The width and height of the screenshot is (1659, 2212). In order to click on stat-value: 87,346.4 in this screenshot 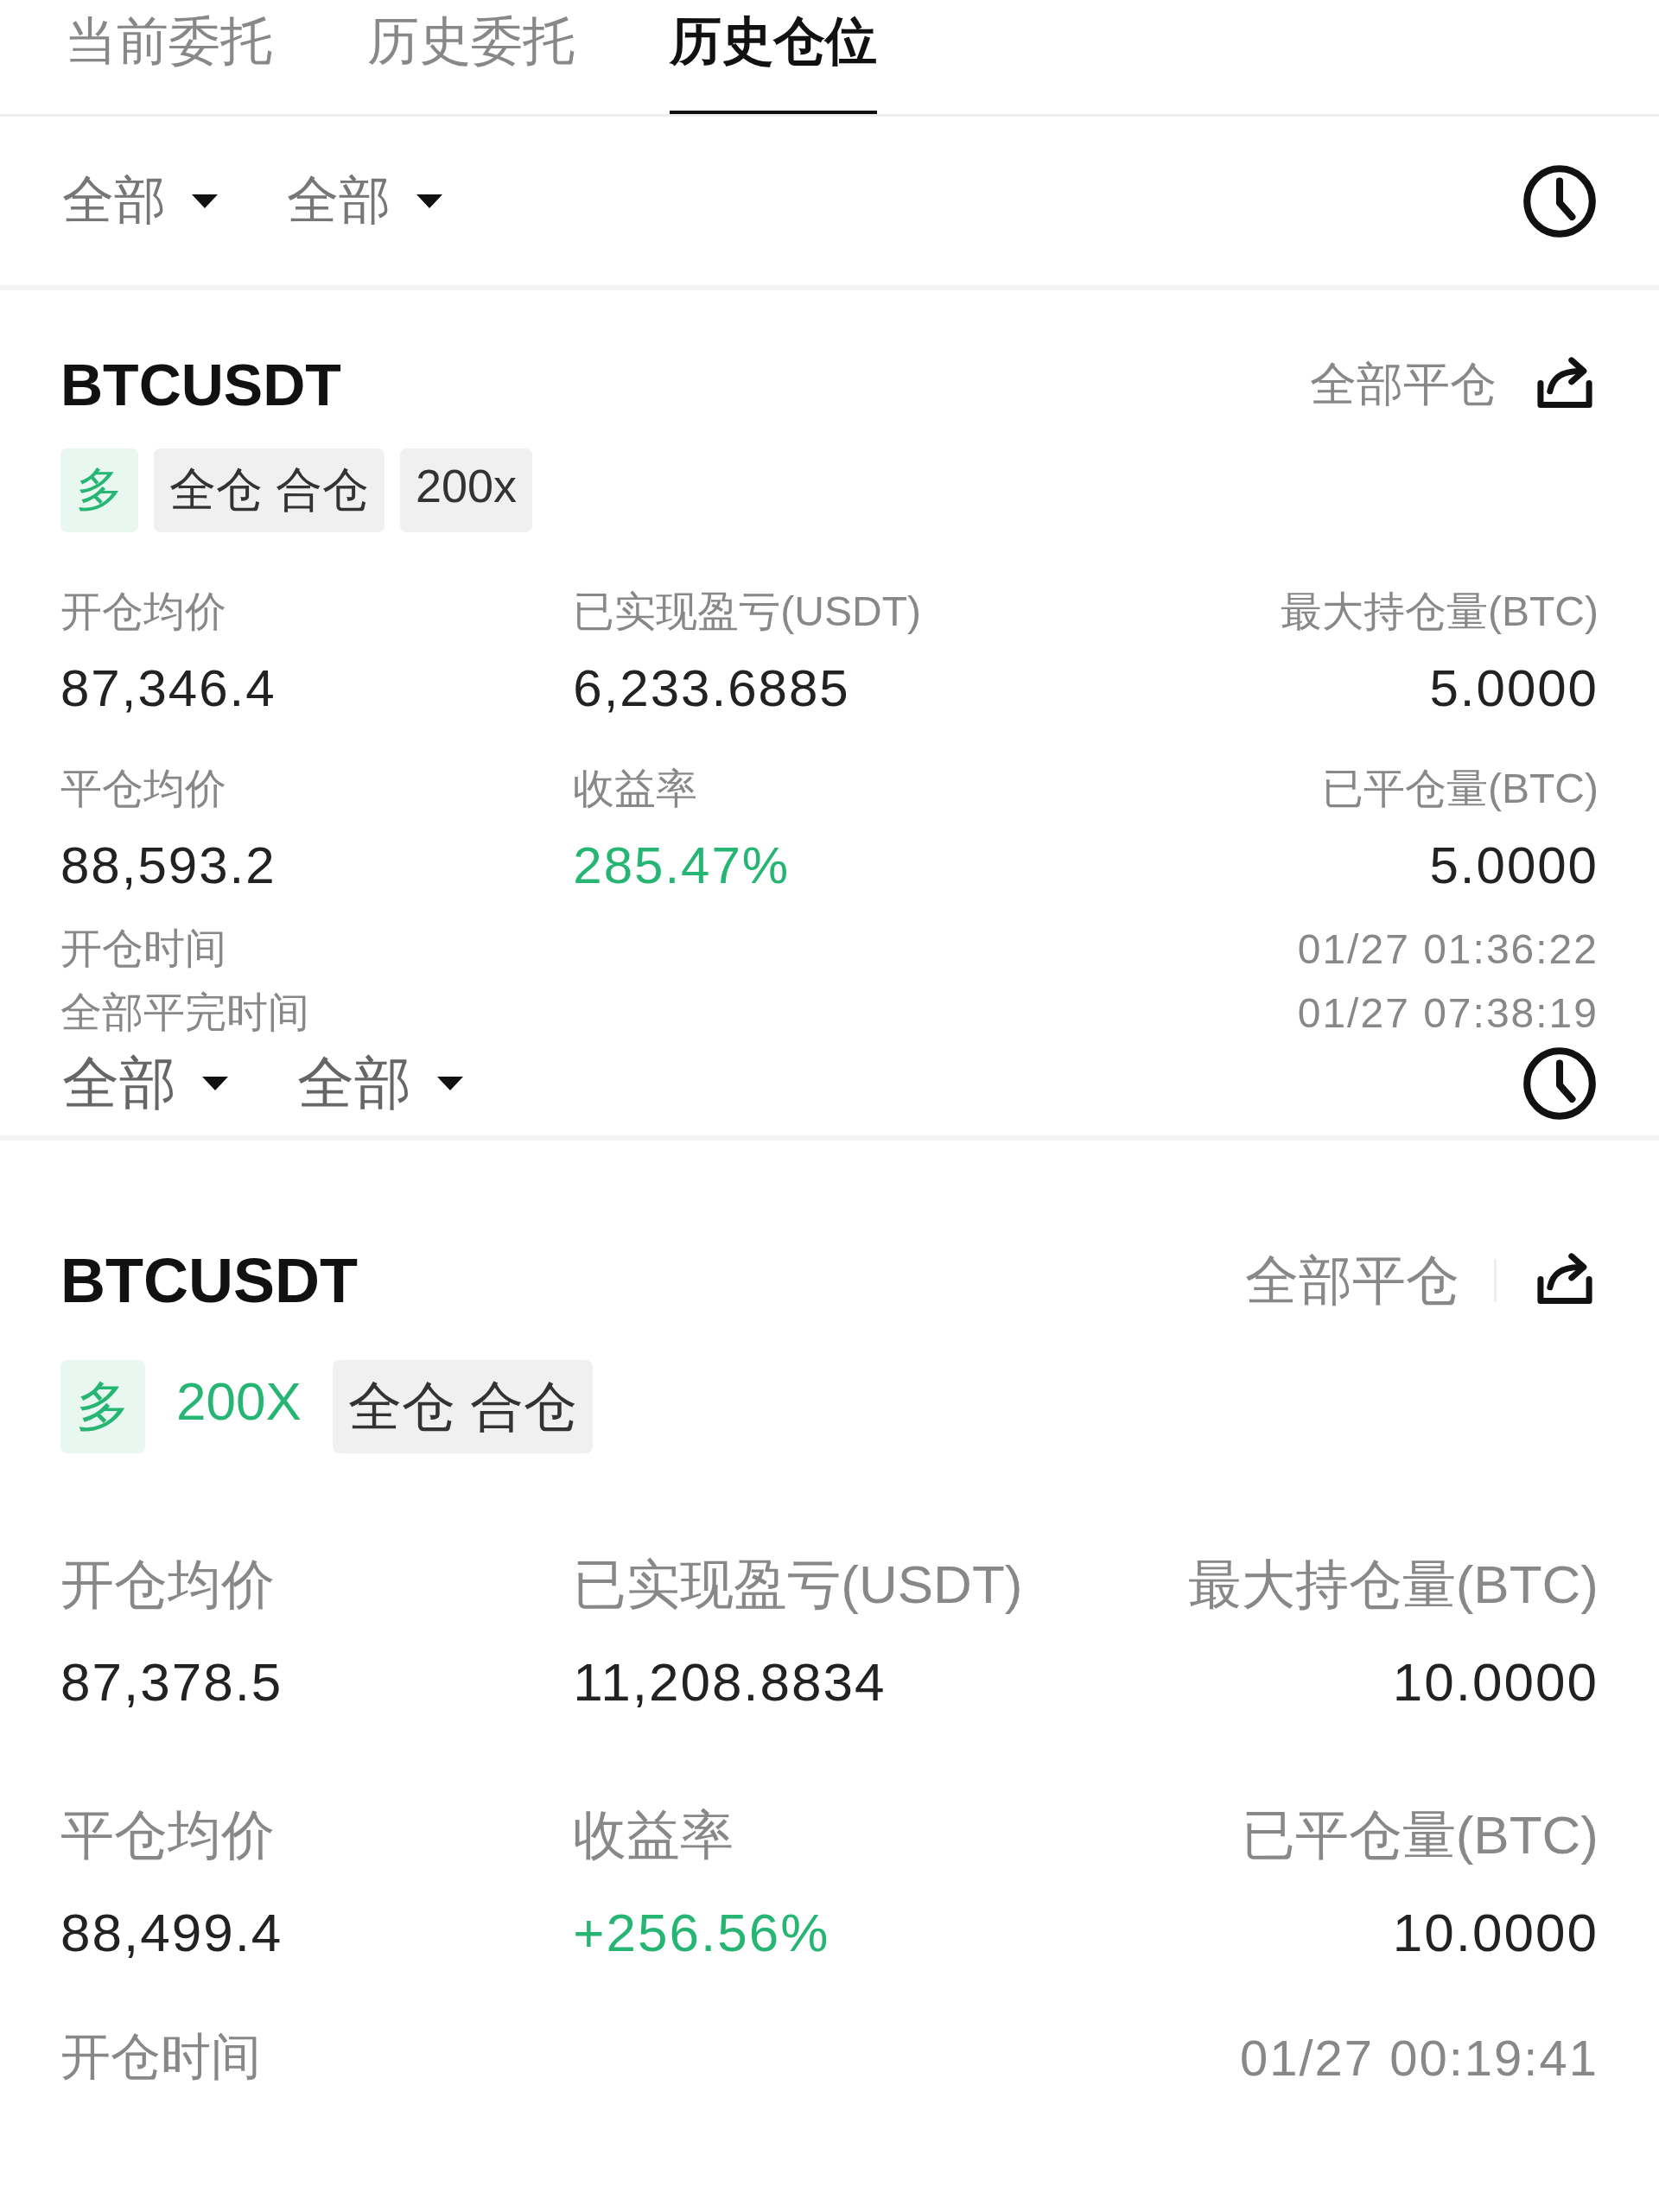, I will do `click(168, 688)`.